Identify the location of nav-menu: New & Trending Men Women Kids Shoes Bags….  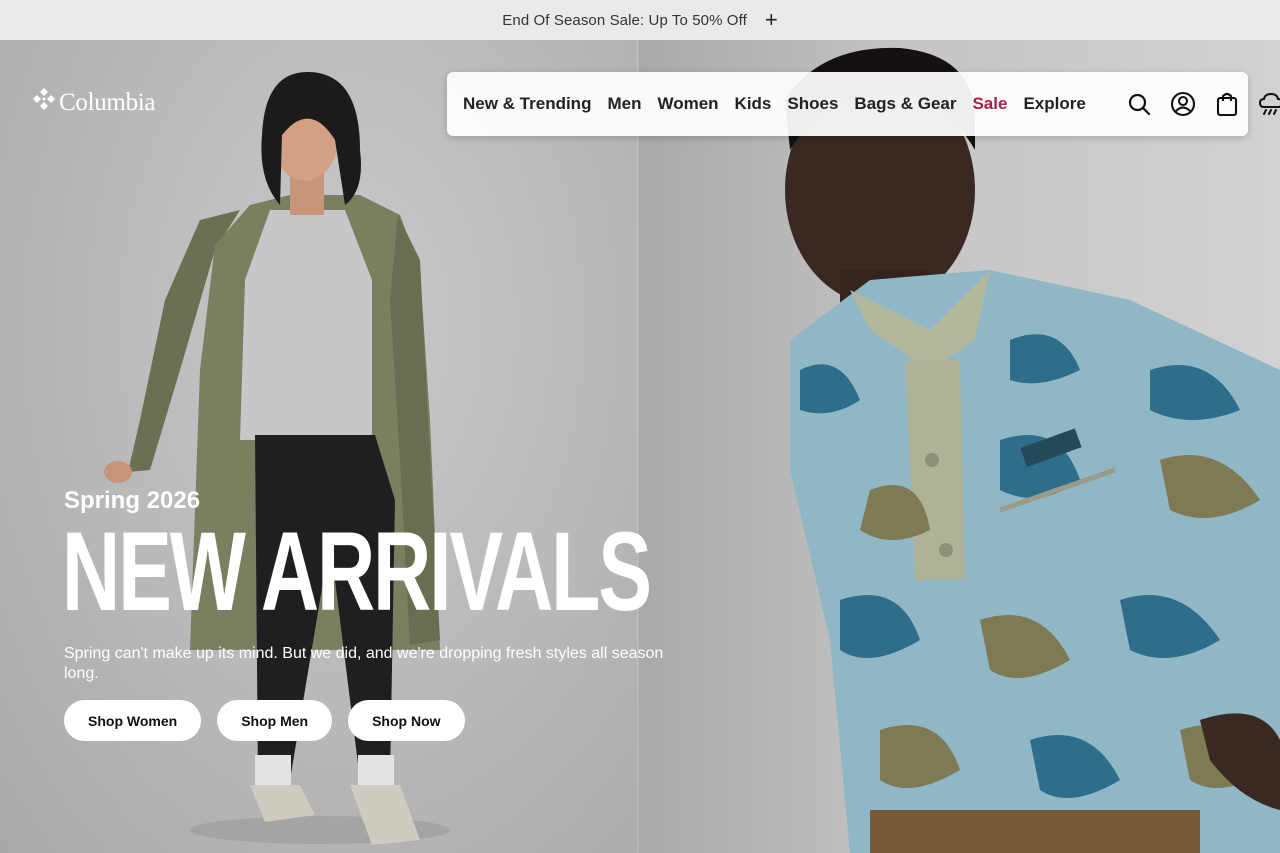
(782, 104).